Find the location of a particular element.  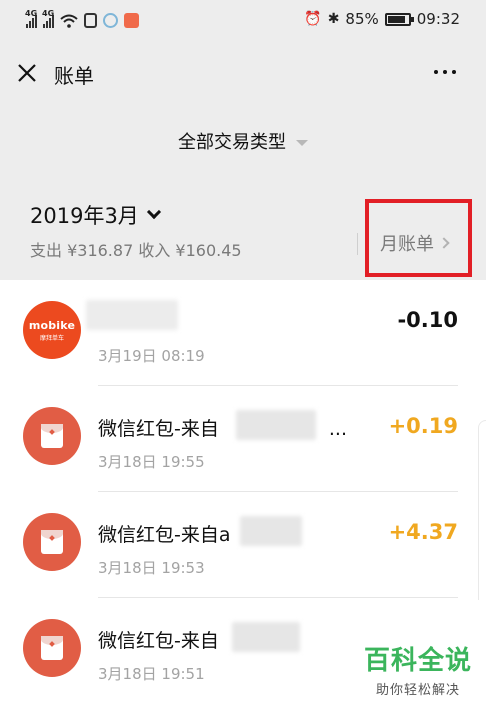

battery-icon is located at coordinates (399, 19).